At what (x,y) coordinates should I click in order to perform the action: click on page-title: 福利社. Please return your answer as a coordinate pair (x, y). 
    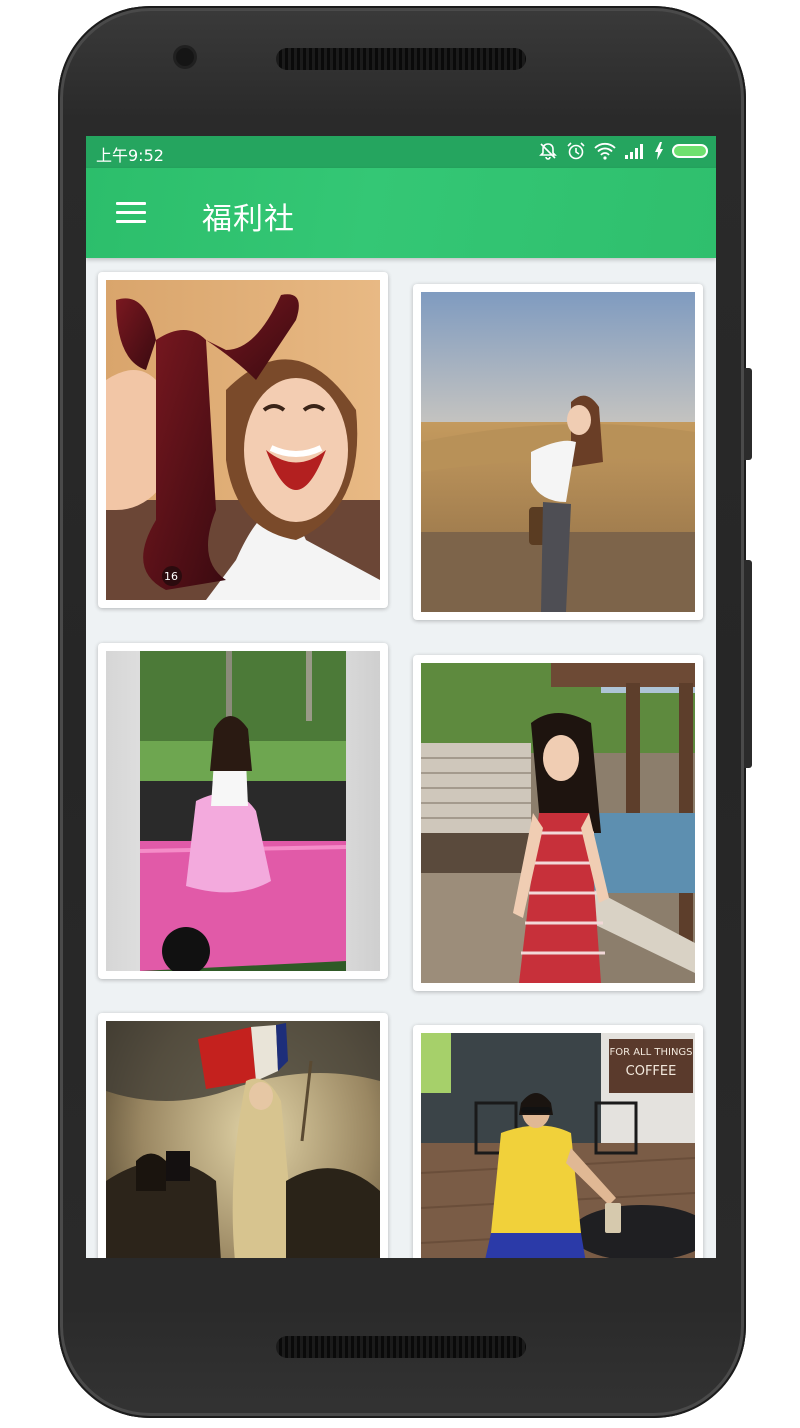
    Looking at the image, I should click on (248, 219).